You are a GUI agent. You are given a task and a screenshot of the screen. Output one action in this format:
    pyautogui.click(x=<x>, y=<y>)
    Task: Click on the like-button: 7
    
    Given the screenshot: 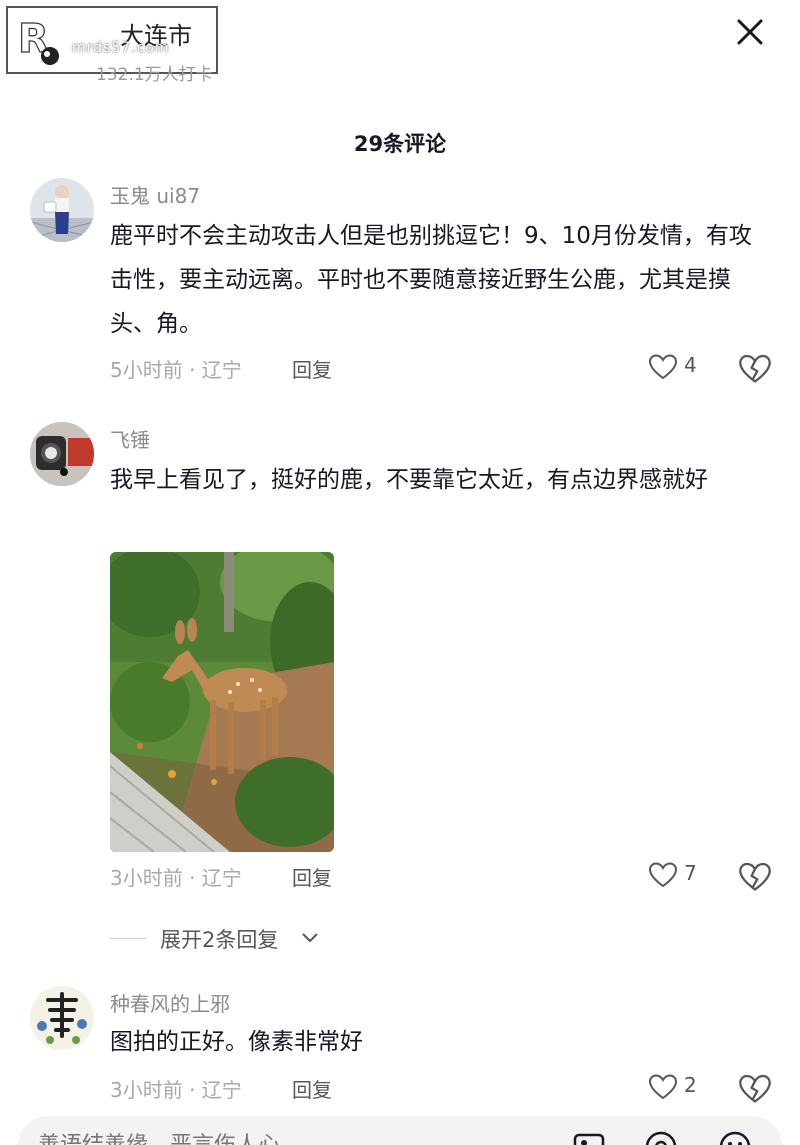 What is the action you would take?
    pyautogui.click(x=677, y=875)
    